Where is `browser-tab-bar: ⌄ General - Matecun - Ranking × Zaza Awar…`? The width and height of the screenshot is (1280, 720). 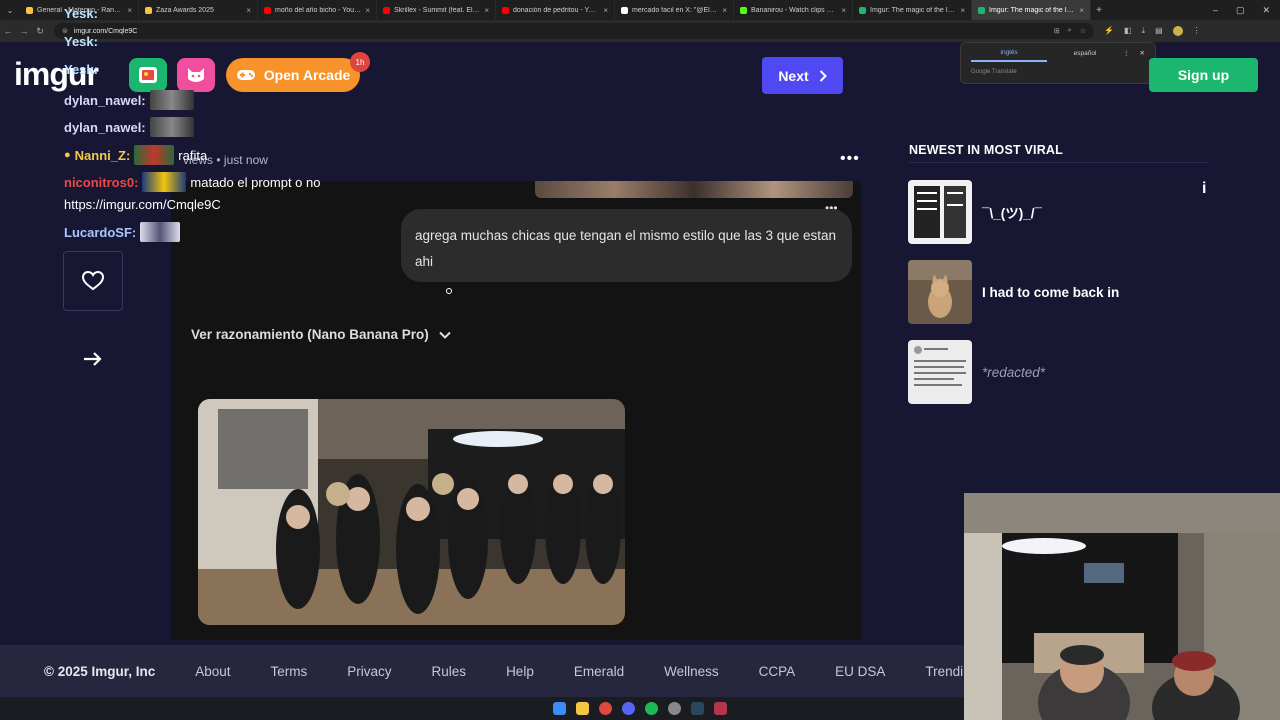 browser-tab-bar: ⌄ General - Matecun - Ranking × Zaza Awar… is located at coordinates (640, 10).